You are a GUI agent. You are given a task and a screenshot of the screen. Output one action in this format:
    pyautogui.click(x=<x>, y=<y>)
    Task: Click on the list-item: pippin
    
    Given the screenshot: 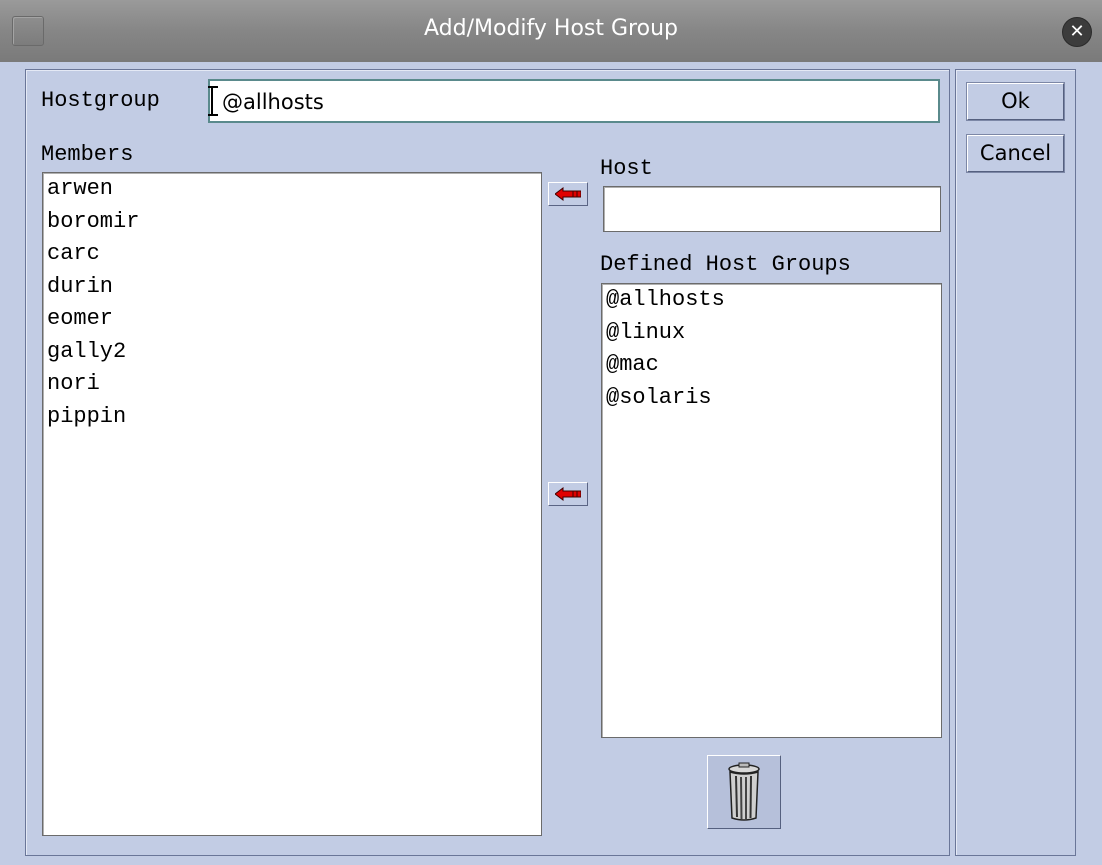 What is the action you would take?
    pyautogui.click(x=292, y=417)
    